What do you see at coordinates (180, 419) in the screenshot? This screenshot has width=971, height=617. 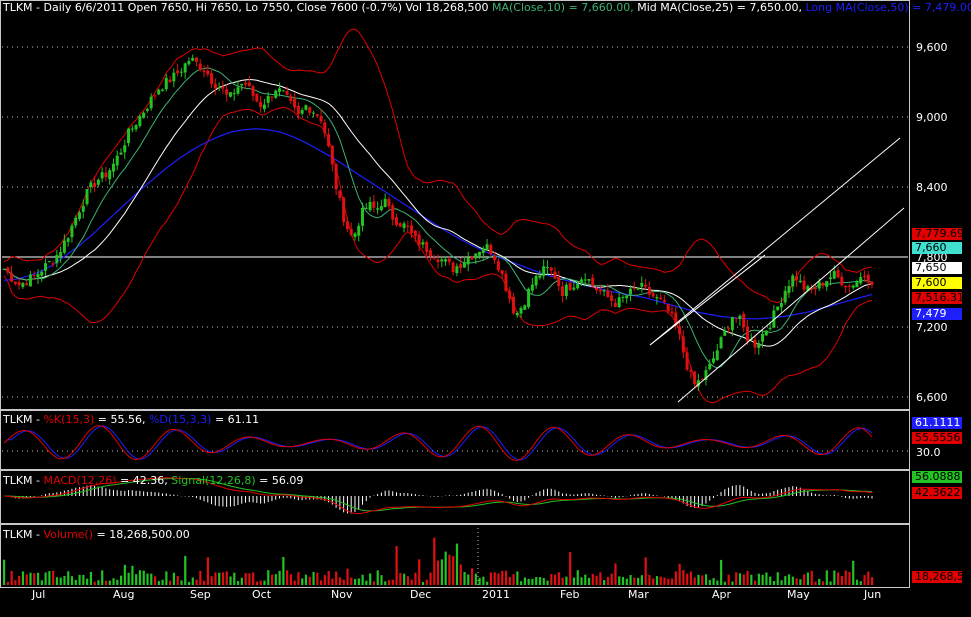 I see `stoch-d-label: %D(15,3,3)` at bounding box center [180, 419].